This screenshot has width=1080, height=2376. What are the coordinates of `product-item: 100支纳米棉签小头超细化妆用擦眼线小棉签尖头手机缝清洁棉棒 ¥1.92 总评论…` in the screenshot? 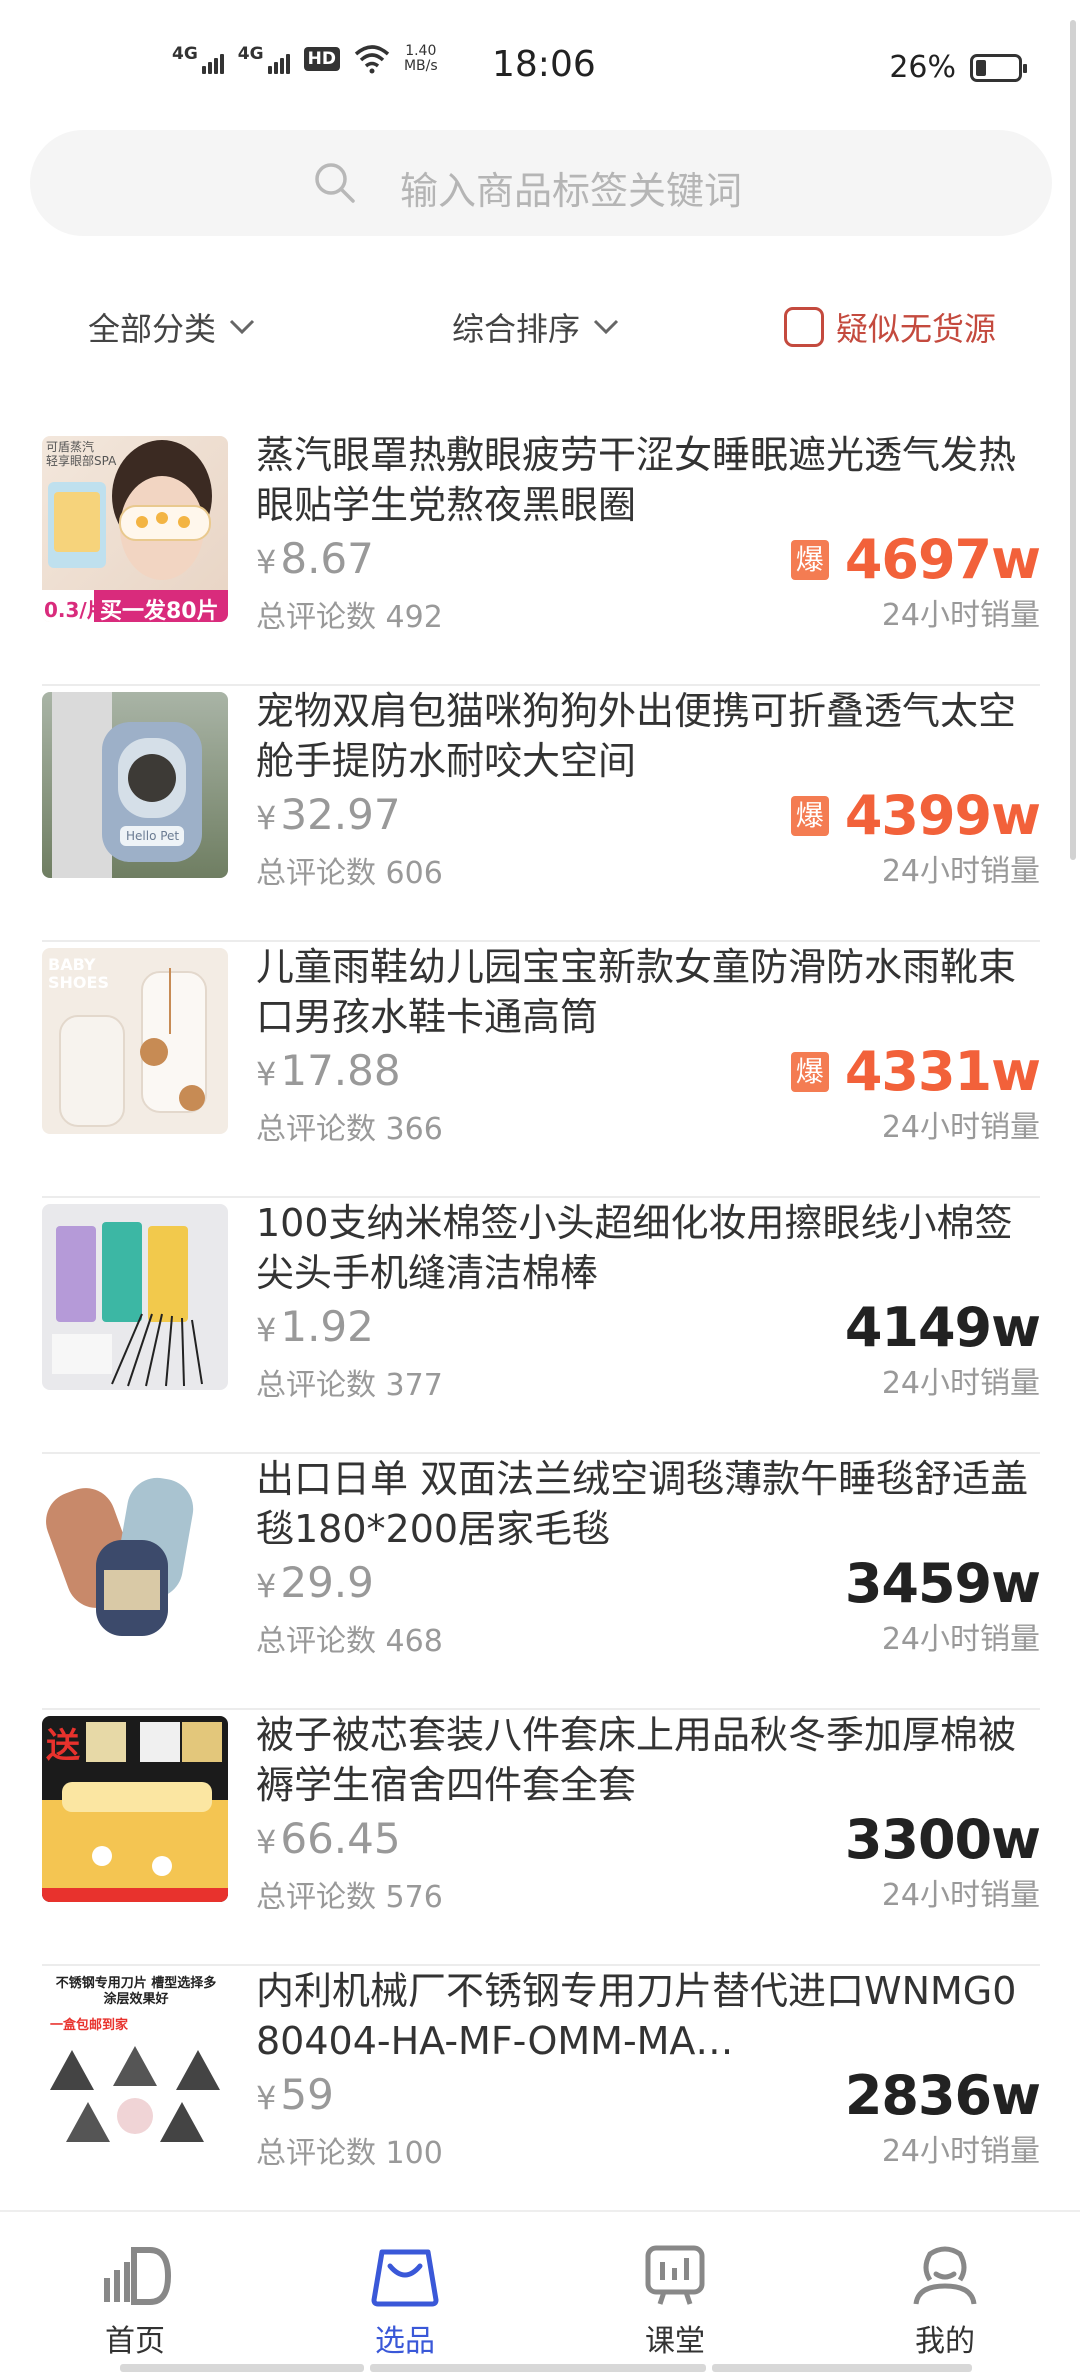 It's located at (541, 1326).